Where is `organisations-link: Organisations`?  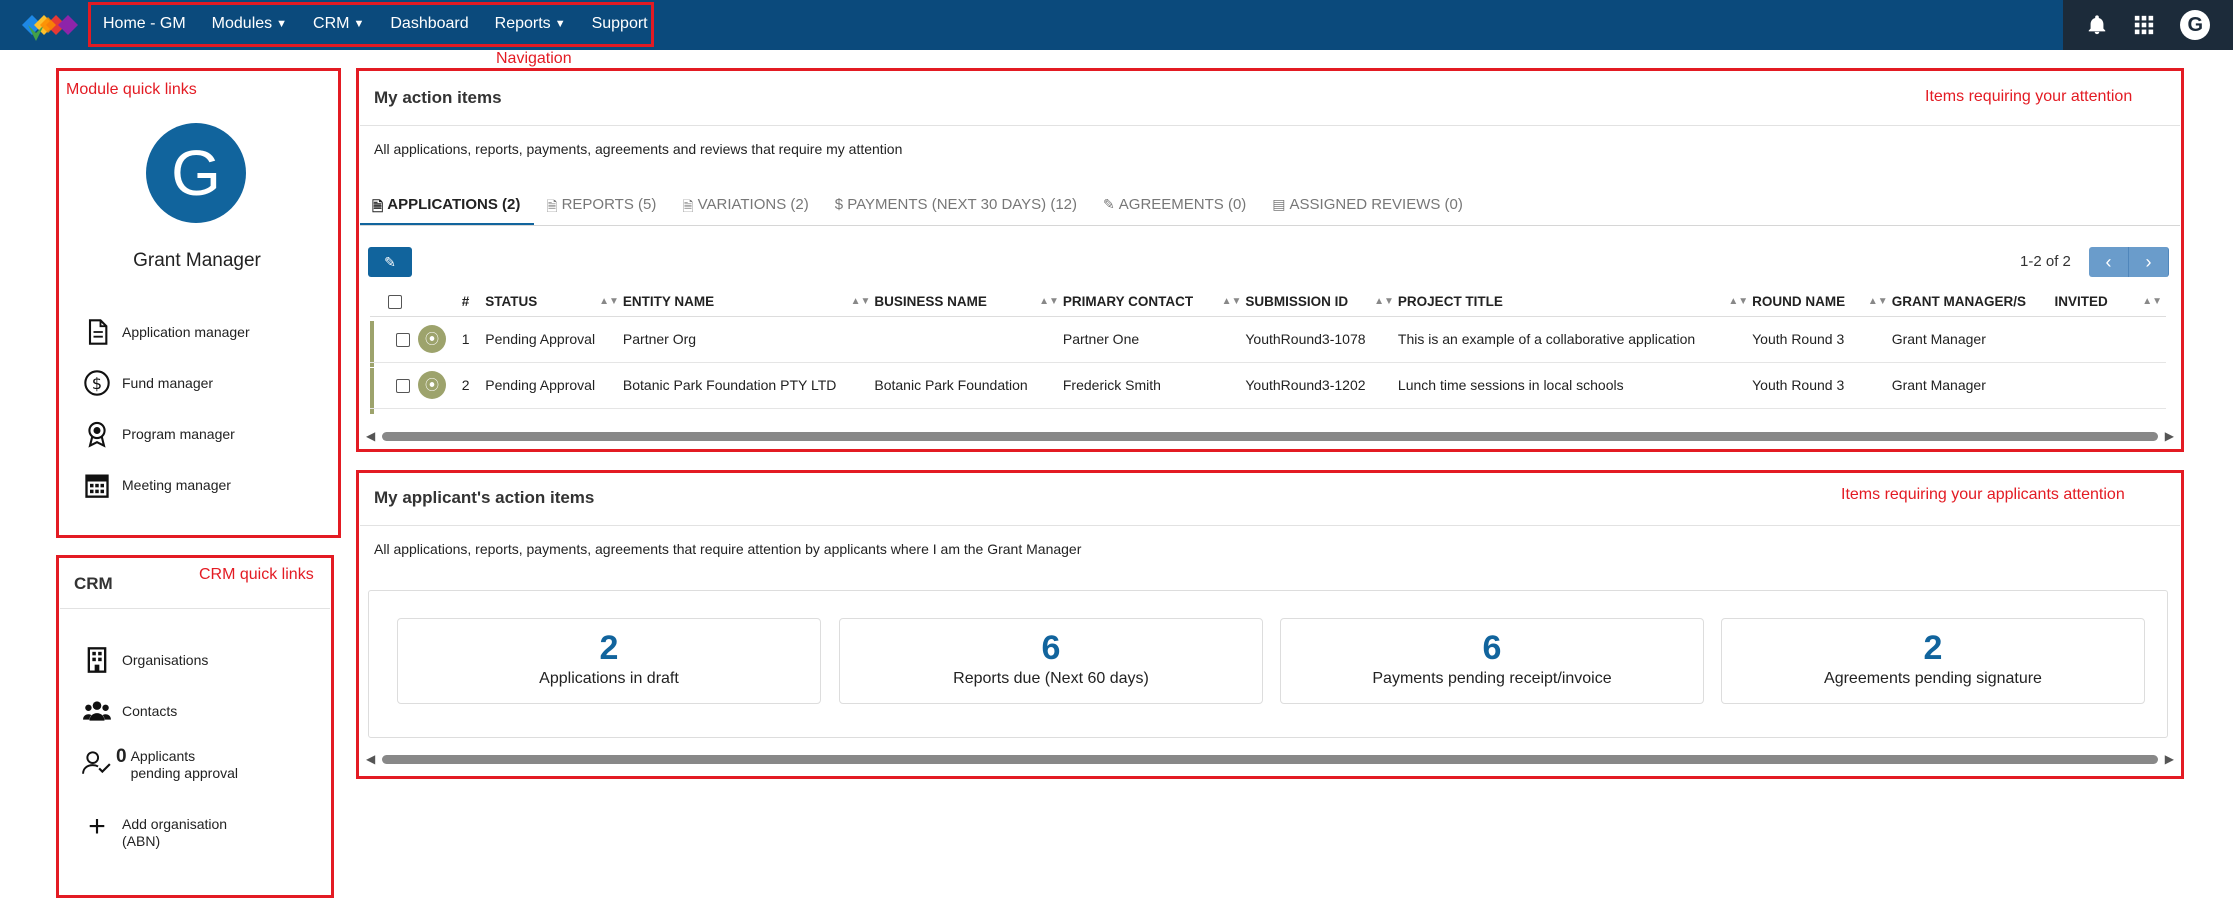 organisations-link: Organisations is located at coordinates (145, 660).